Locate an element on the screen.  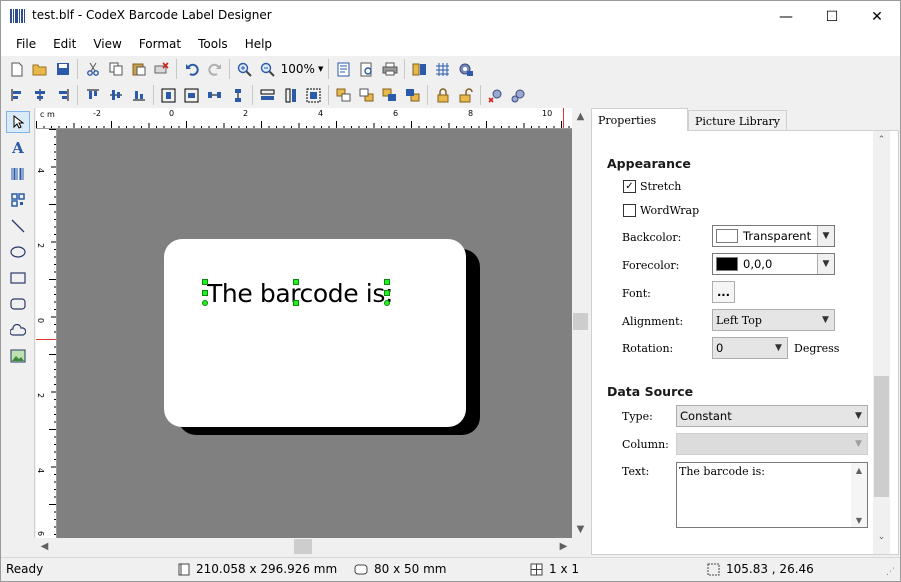
canvas-horizontal-scrollbar: ◀ ▶ is located at coordinates (304, 546).